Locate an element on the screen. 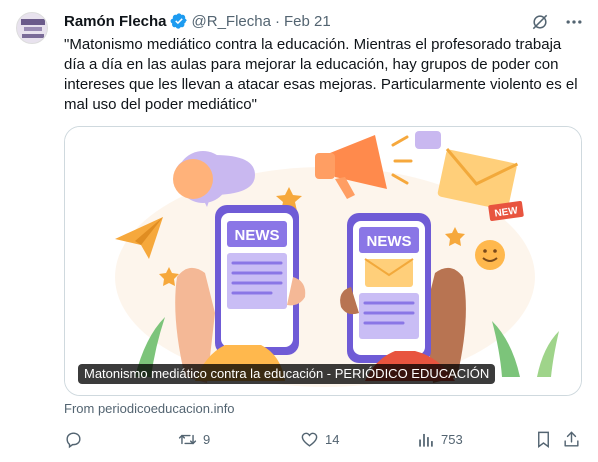 This screenshot has width=598, height=462. retweet-button: 9 is located at coordinates (194, 439).